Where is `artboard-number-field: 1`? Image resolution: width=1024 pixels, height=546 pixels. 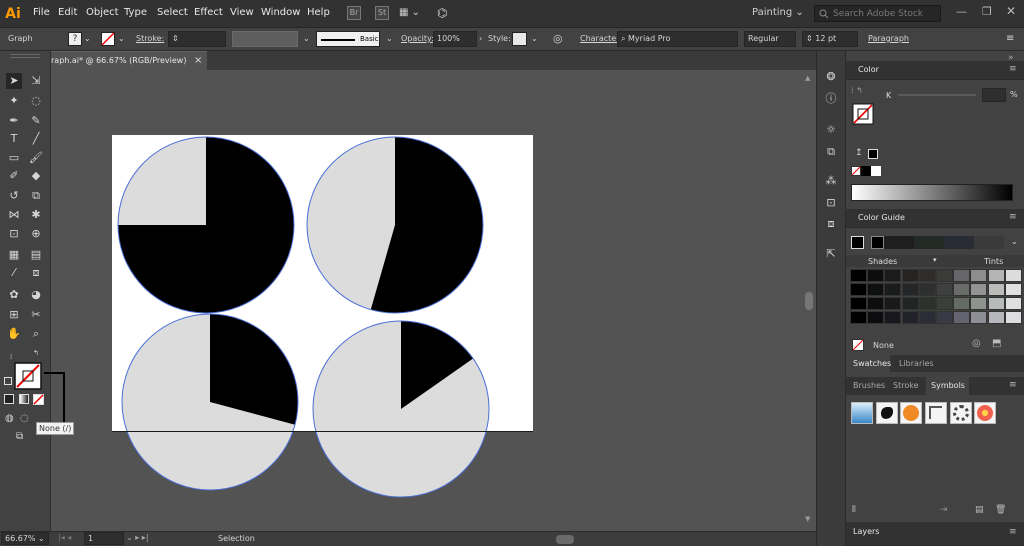
artboard-number-field: 1 is located at coordinates (104, 538).